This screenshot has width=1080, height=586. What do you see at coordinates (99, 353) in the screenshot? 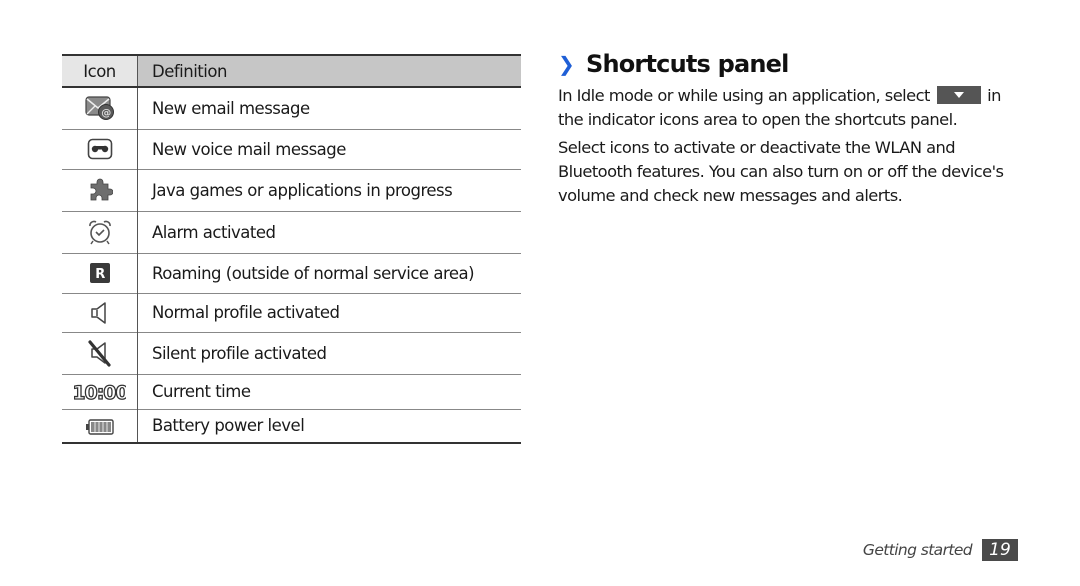
I see `speaker-muted-icon` at bounding box center [99, 353].